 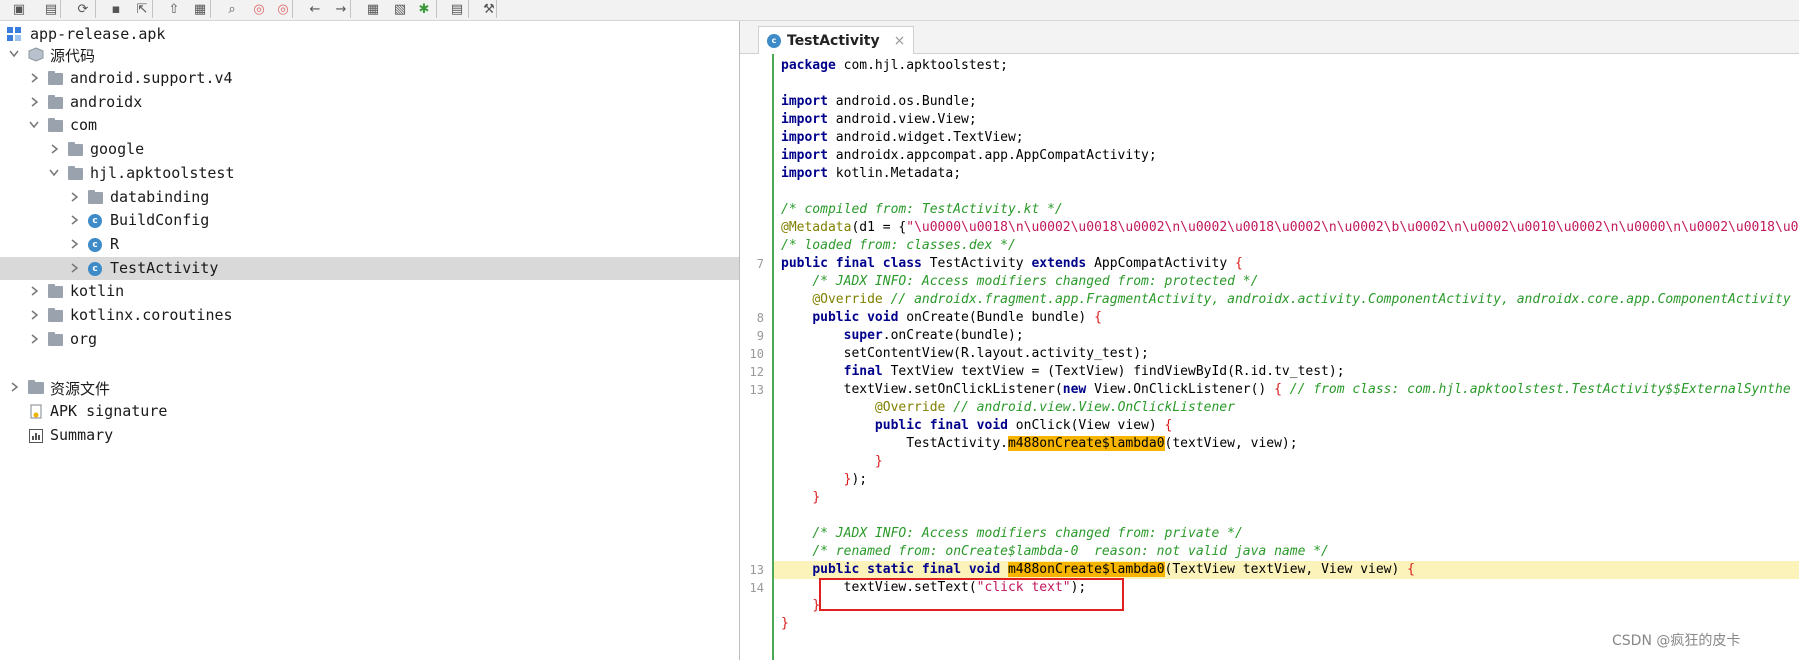 I want to click on tree-class-item: cR, so click(x=369, y=244).